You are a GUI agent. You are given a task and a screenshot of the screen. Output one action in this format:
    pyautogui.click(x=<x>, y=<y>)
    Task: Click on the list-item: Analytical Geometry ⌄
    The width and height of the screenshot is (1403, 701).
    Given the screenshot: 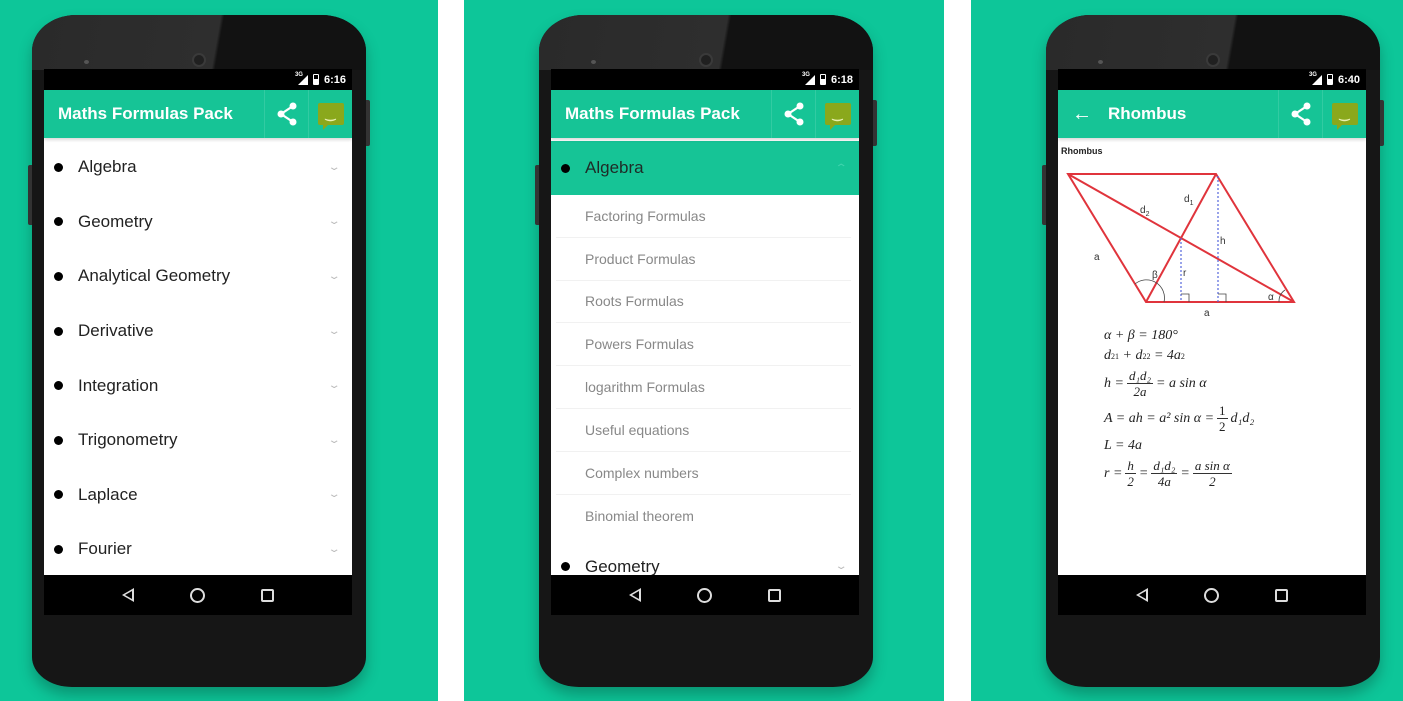 What is the action you would take?
    pyautogui.click(x=198, y=276)
    